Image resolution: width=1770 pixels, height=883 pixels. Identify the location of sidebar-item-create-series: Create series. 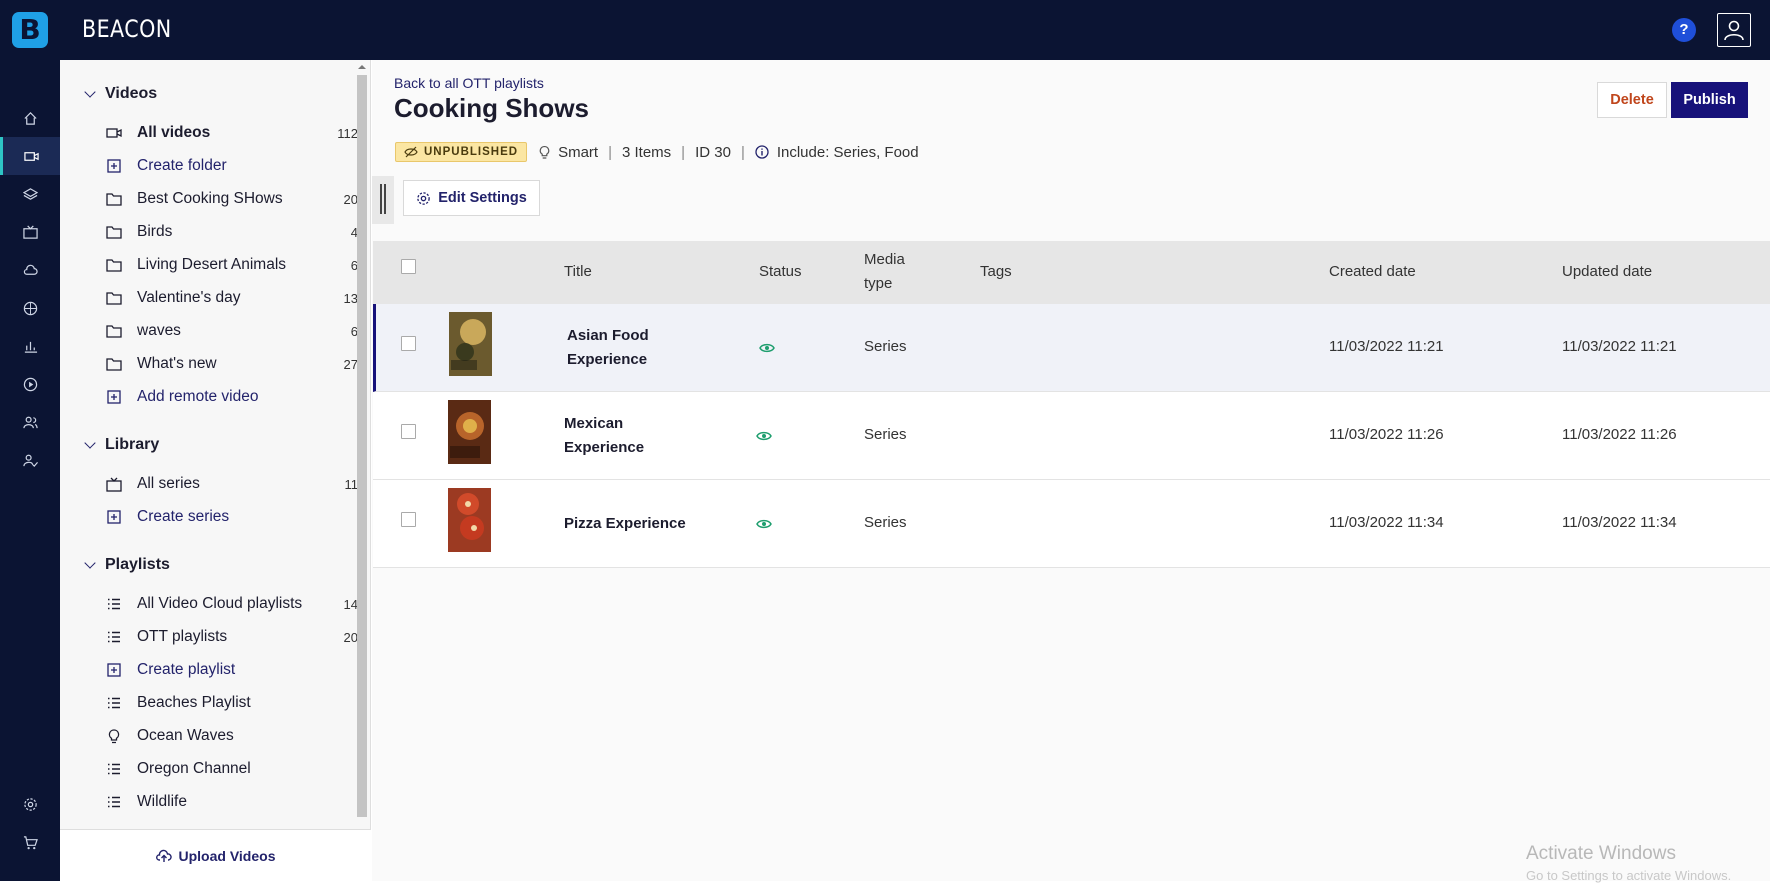
(232, 517).